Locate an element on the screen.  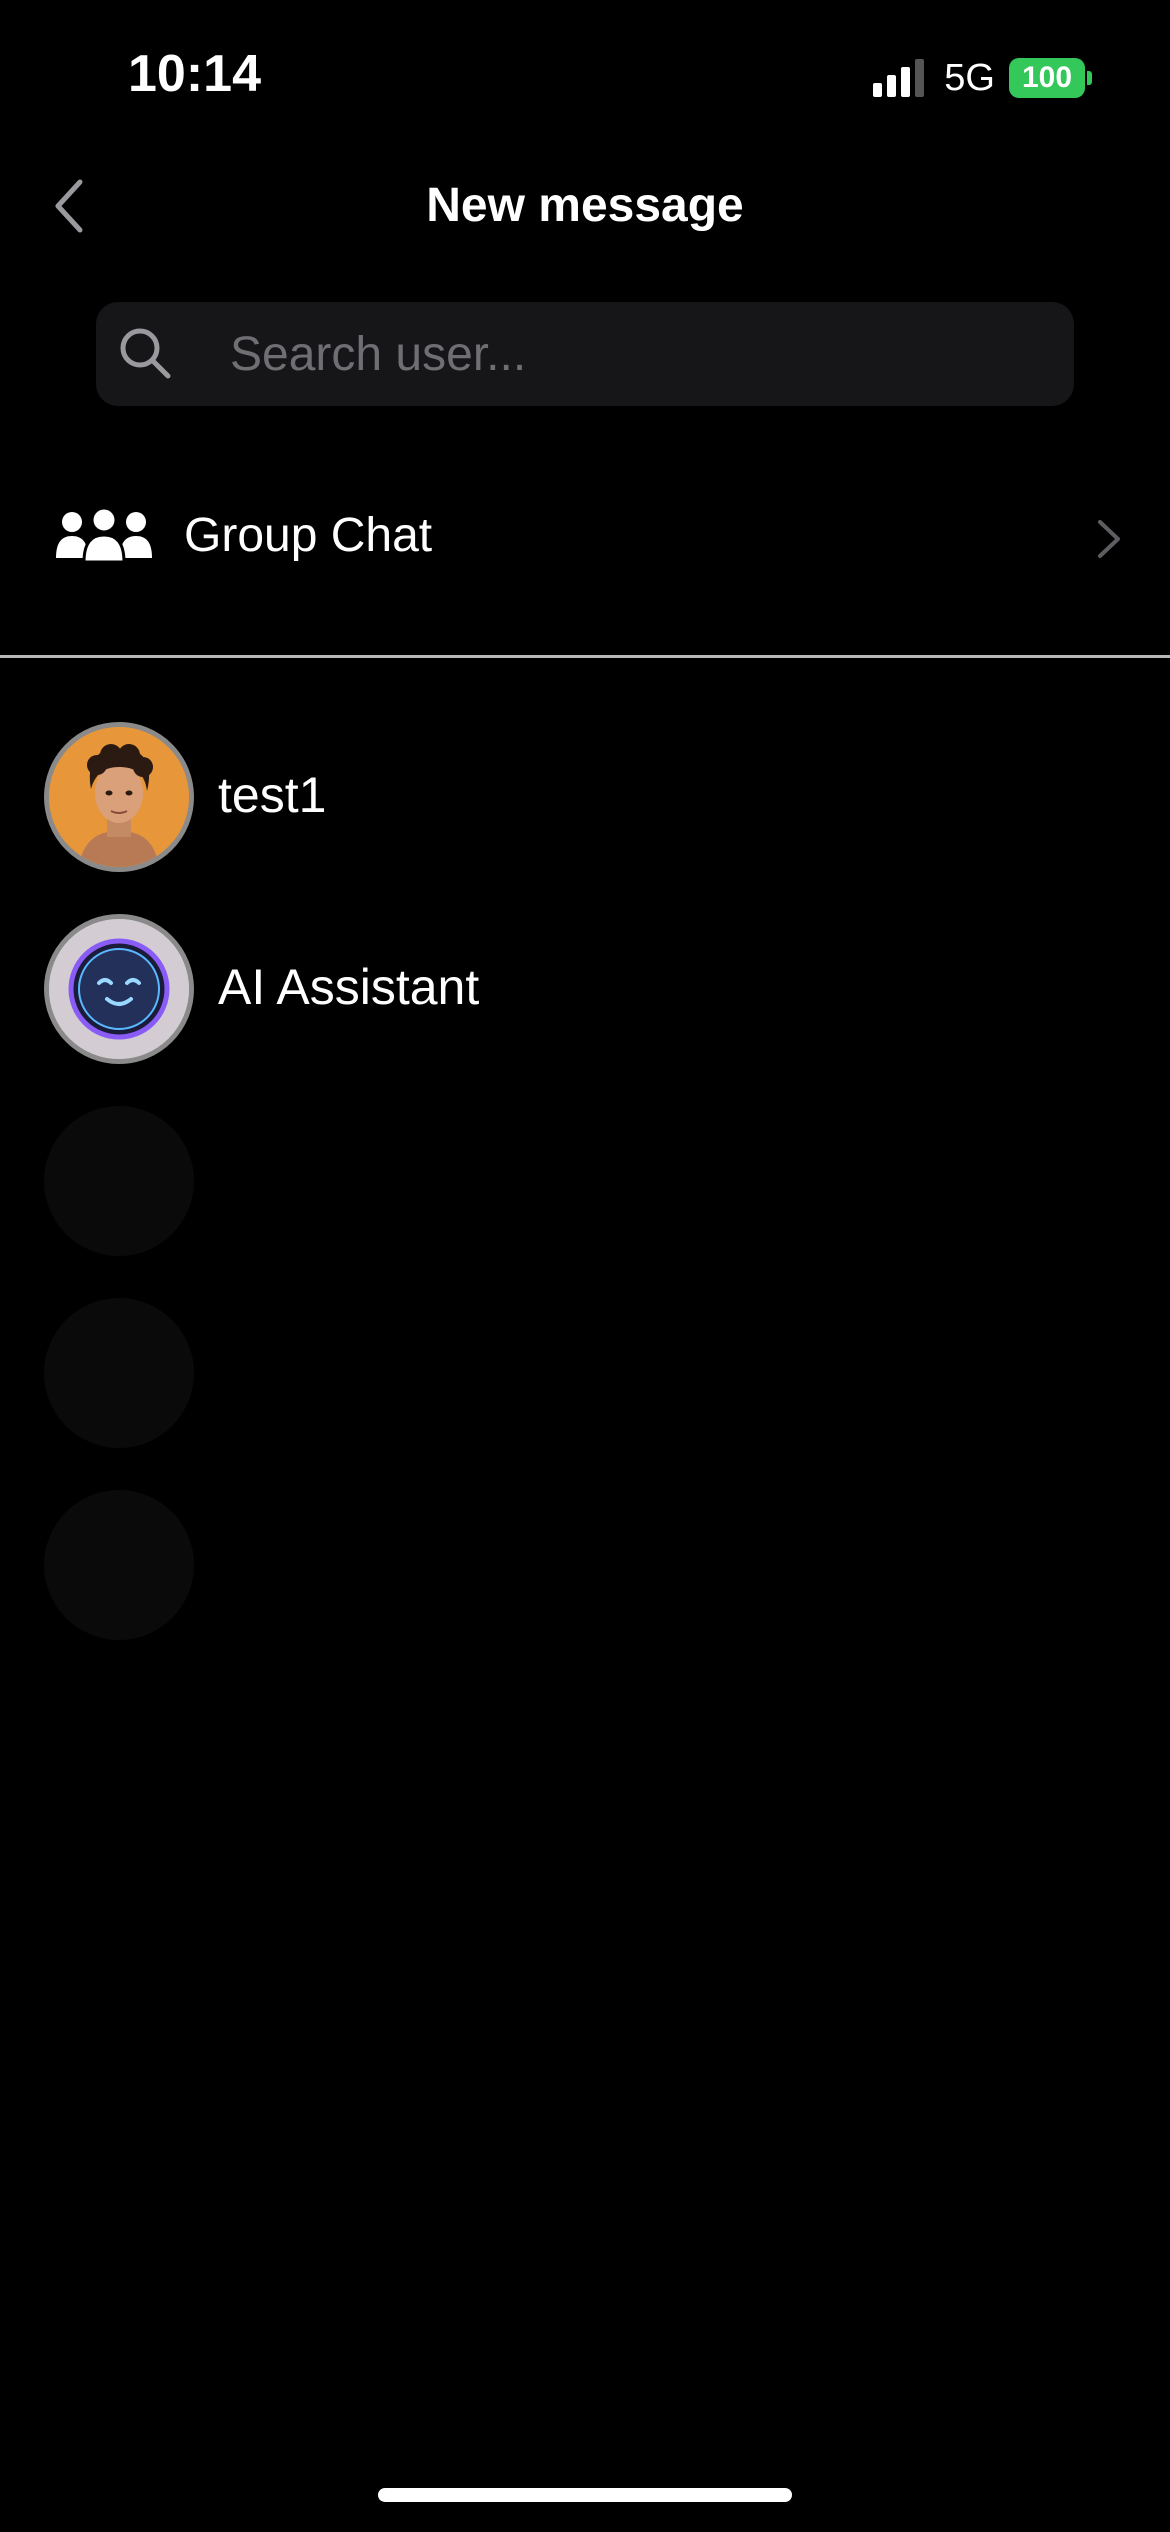
group-icon is located at coordinates (104, 535).